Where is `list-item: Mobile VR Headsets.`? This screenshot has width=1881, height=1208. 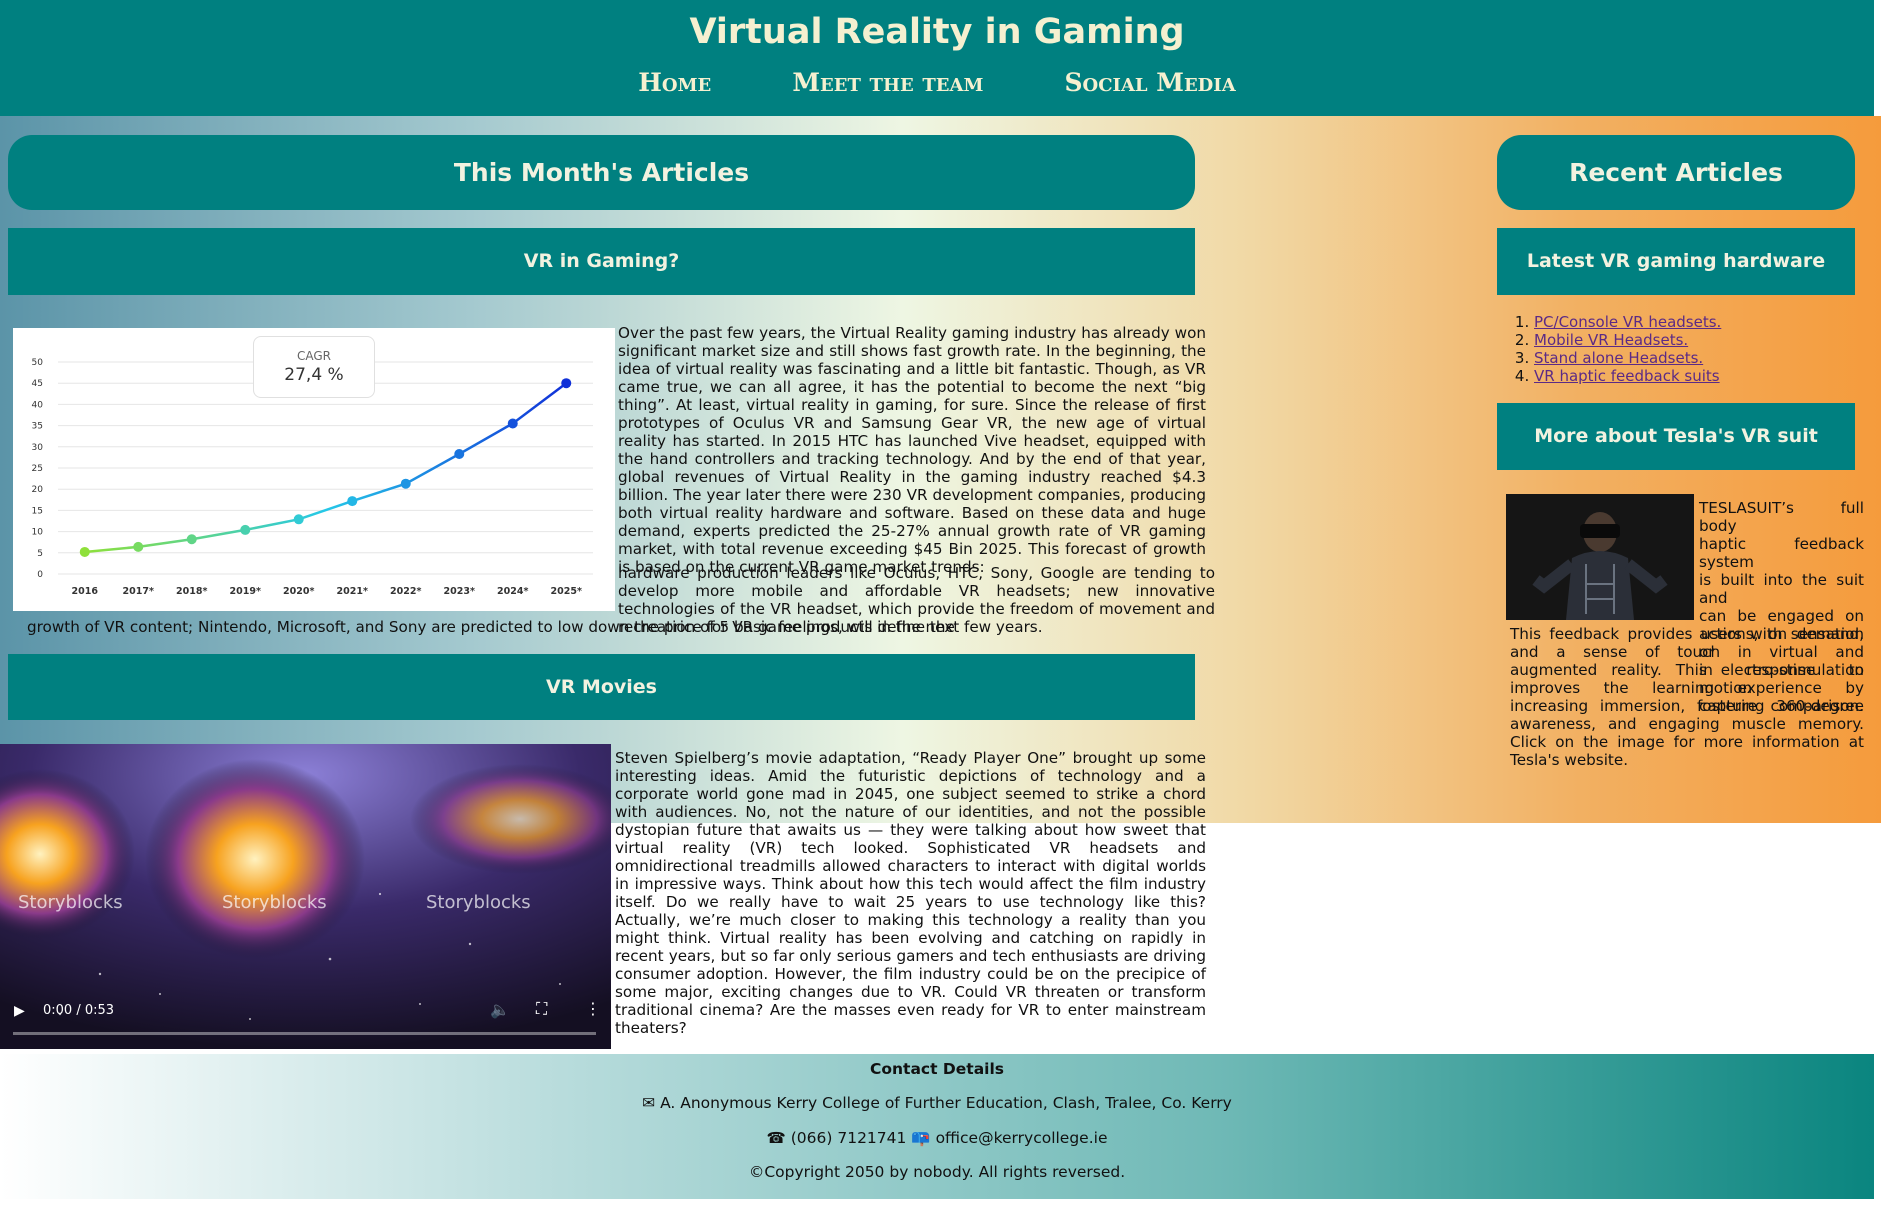
list-item: Mobile VR Headsets. is located at coordinates (1627, 340).